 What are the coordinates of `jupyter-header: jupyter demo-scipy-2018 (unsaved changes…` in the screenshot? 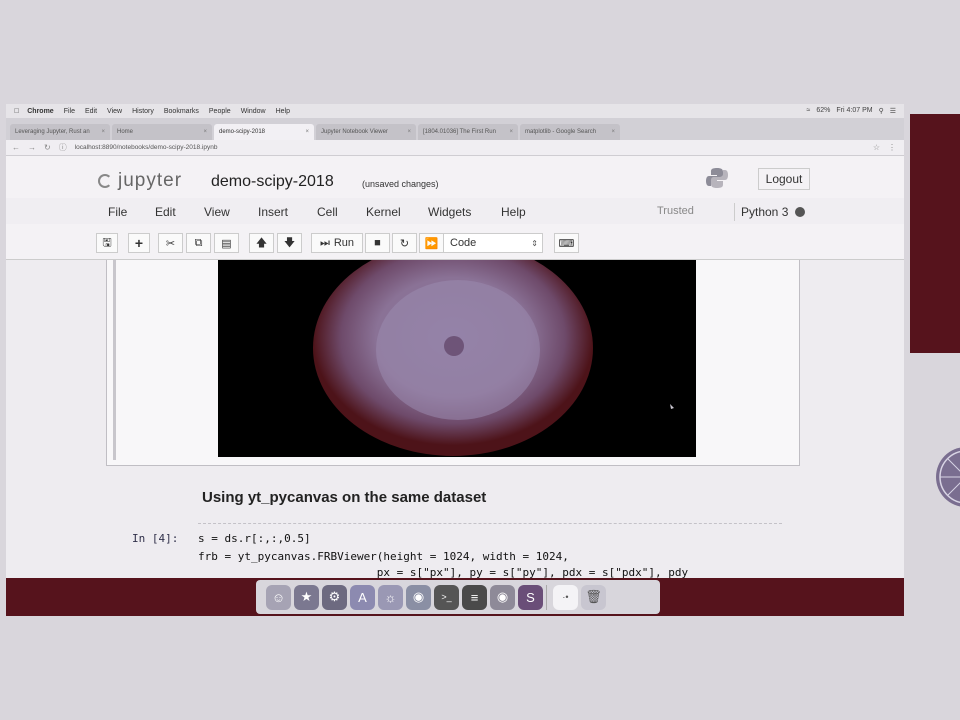 It's located at (455, 177).